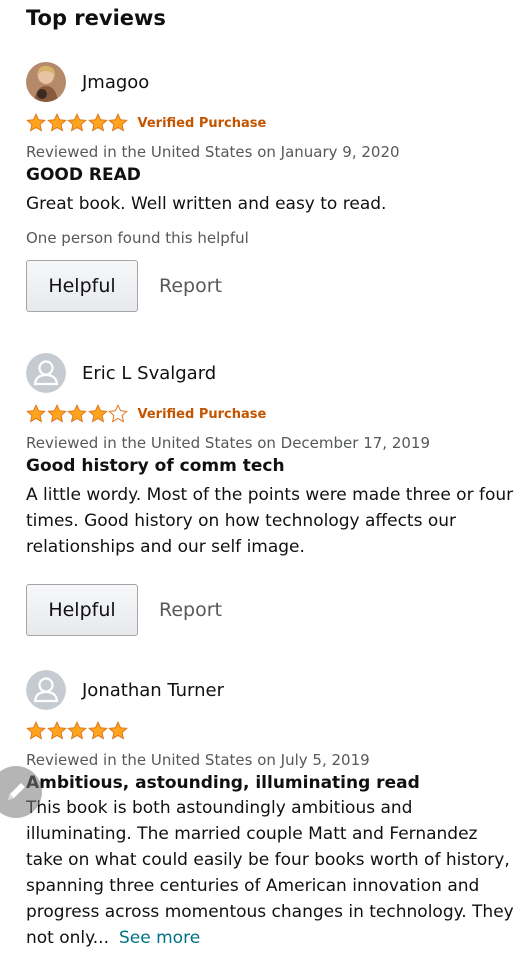  Describe the element at coordinates (159, 938) in the screenshot. I see `see-more-link: See more` at that location.